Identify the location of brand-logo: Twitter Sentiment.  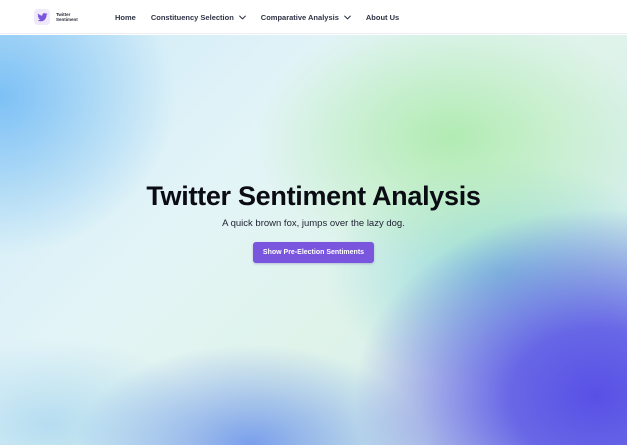
(56, 17).